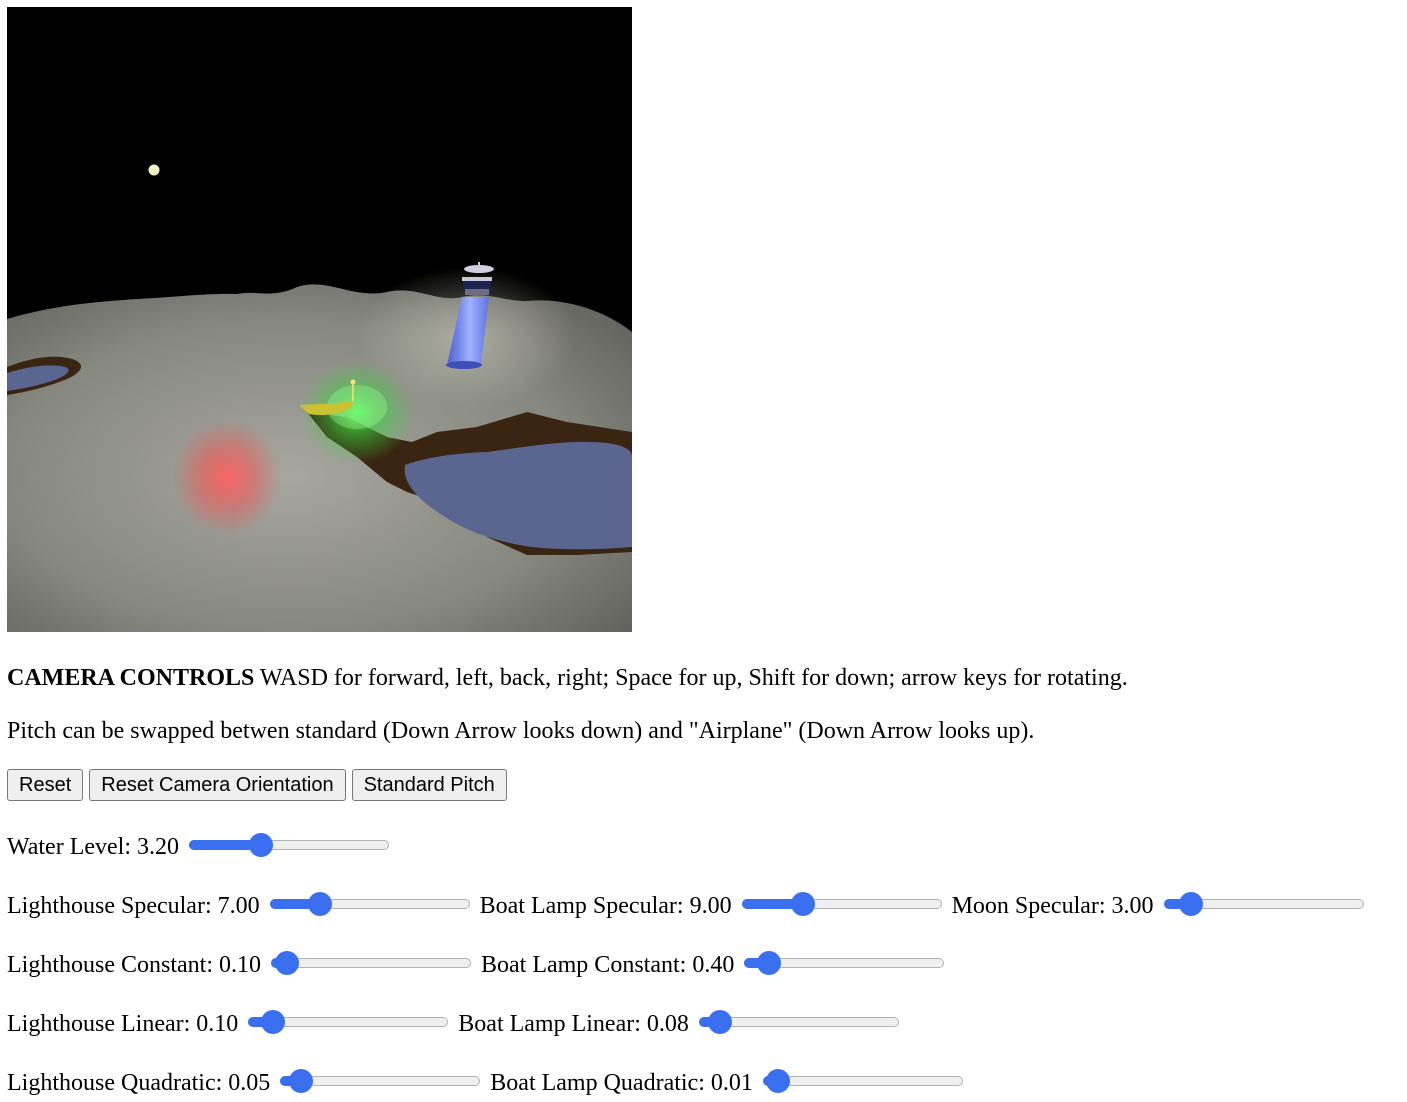  I want to click on boat-lamp-specular-slider-thumb, so click(802, 904).